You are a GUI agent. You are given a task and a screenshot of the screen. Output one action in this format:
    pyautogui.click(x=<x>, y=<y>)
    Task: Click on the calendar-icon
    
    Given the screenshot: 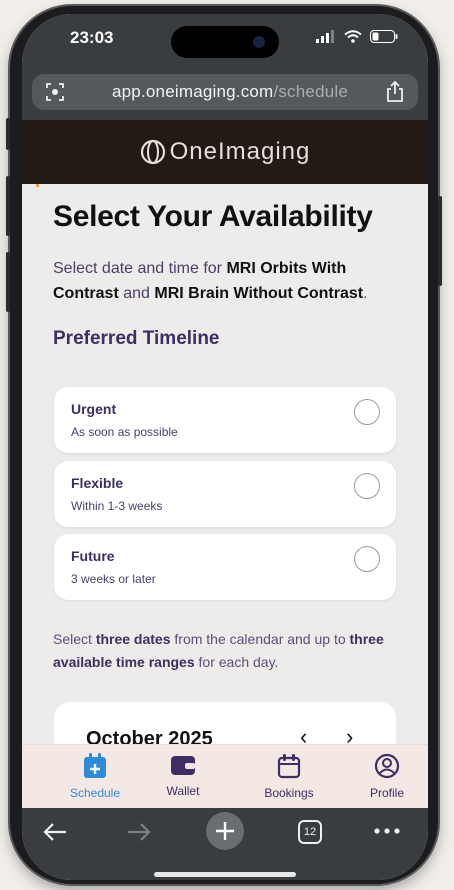 What is the action you would take?
    pyautogui.click(x=289, y=766)
    